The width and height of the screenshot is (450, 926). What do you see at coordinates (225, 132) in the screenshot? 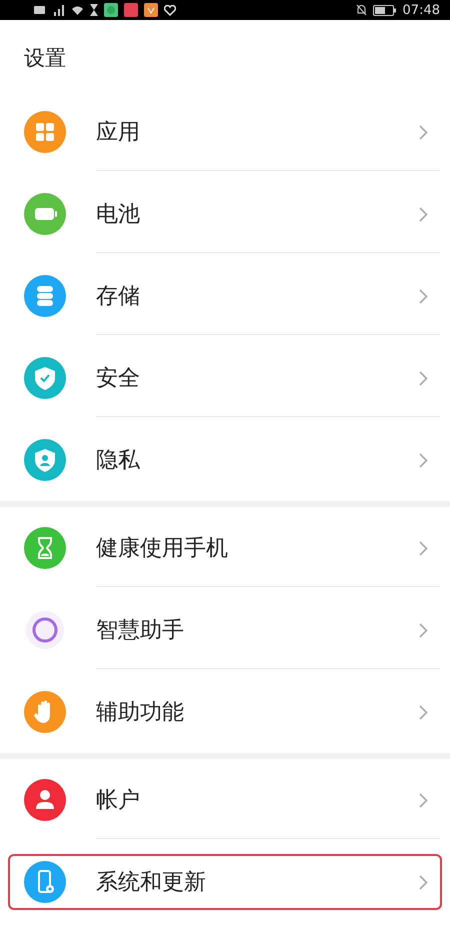
I see `settings-item: 应用` at bounding box center [225, 132].